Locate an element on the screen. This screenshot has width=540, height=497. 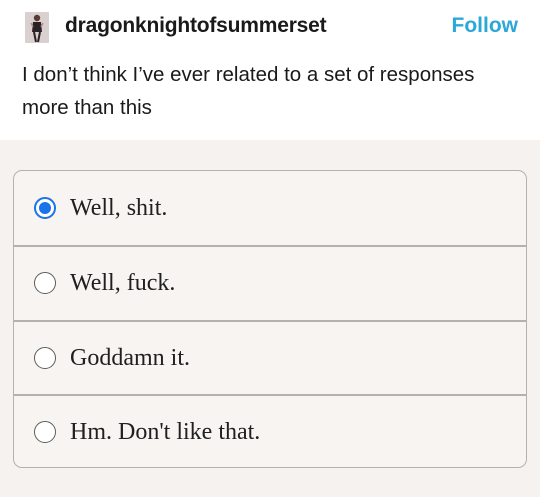
poll-option-3: Goddamn it. is located at coordinates (270, 358).